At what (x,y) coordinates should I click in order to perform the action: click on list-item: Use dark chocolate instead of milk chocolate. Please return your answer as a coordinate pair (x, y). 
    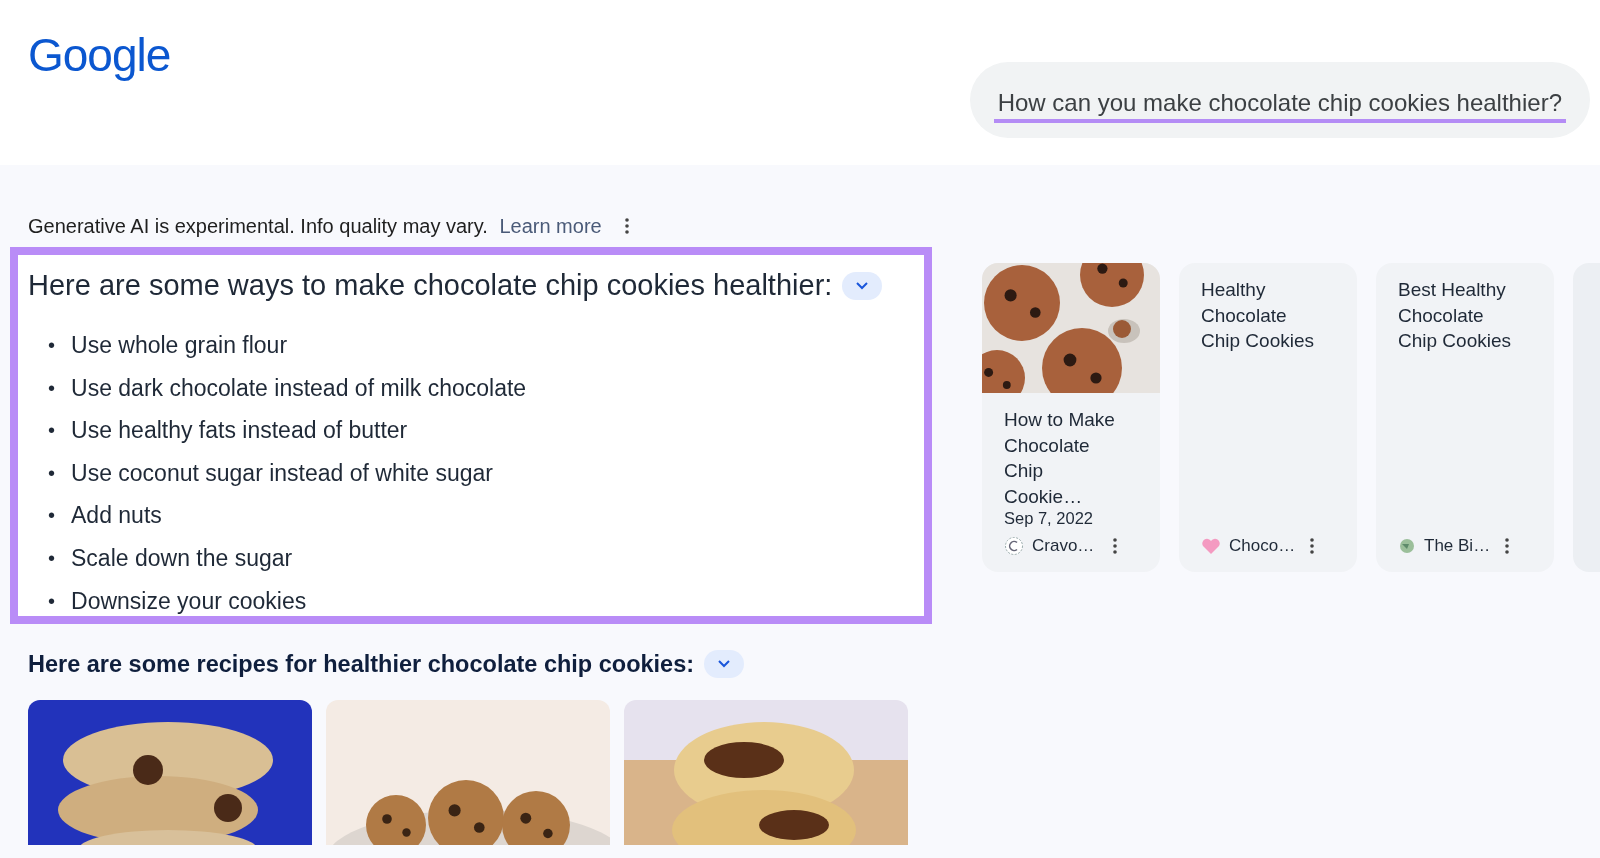
    Looking at the image, I should click on (299, 388).